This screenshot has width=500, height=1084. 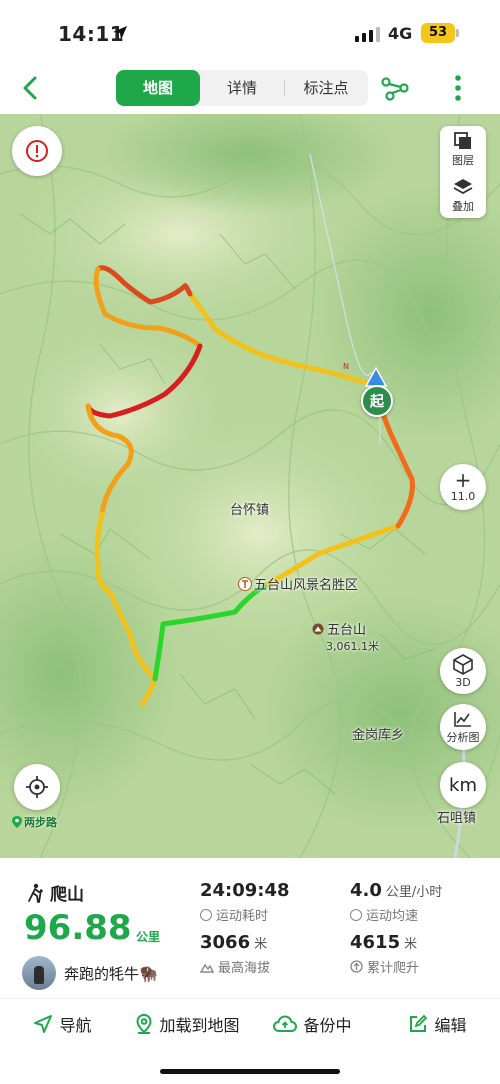 I want to click on place-label-shizui: 石咀镇, so click(x=456, y=816).